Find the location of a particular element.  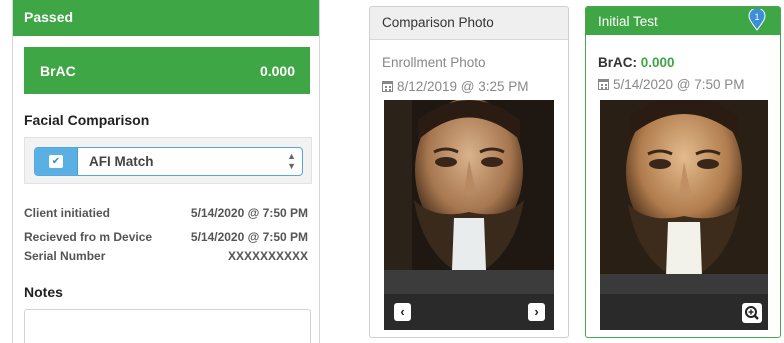

checkbox-icon: ✔ is located at coordinates (56, 161).